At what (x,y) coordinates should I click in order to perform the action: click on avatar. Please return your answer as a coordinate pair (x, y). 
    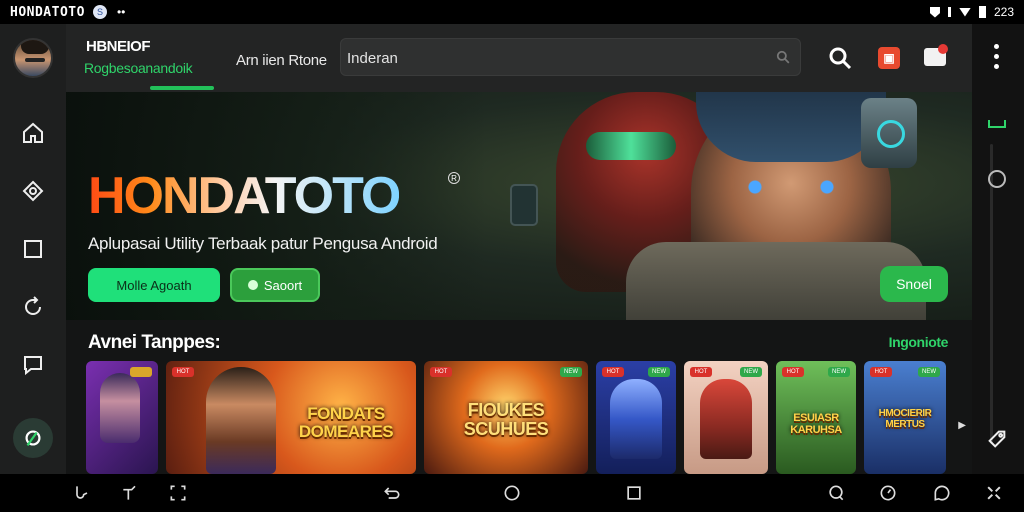
    Looking at the image, I should click on (33, 58).